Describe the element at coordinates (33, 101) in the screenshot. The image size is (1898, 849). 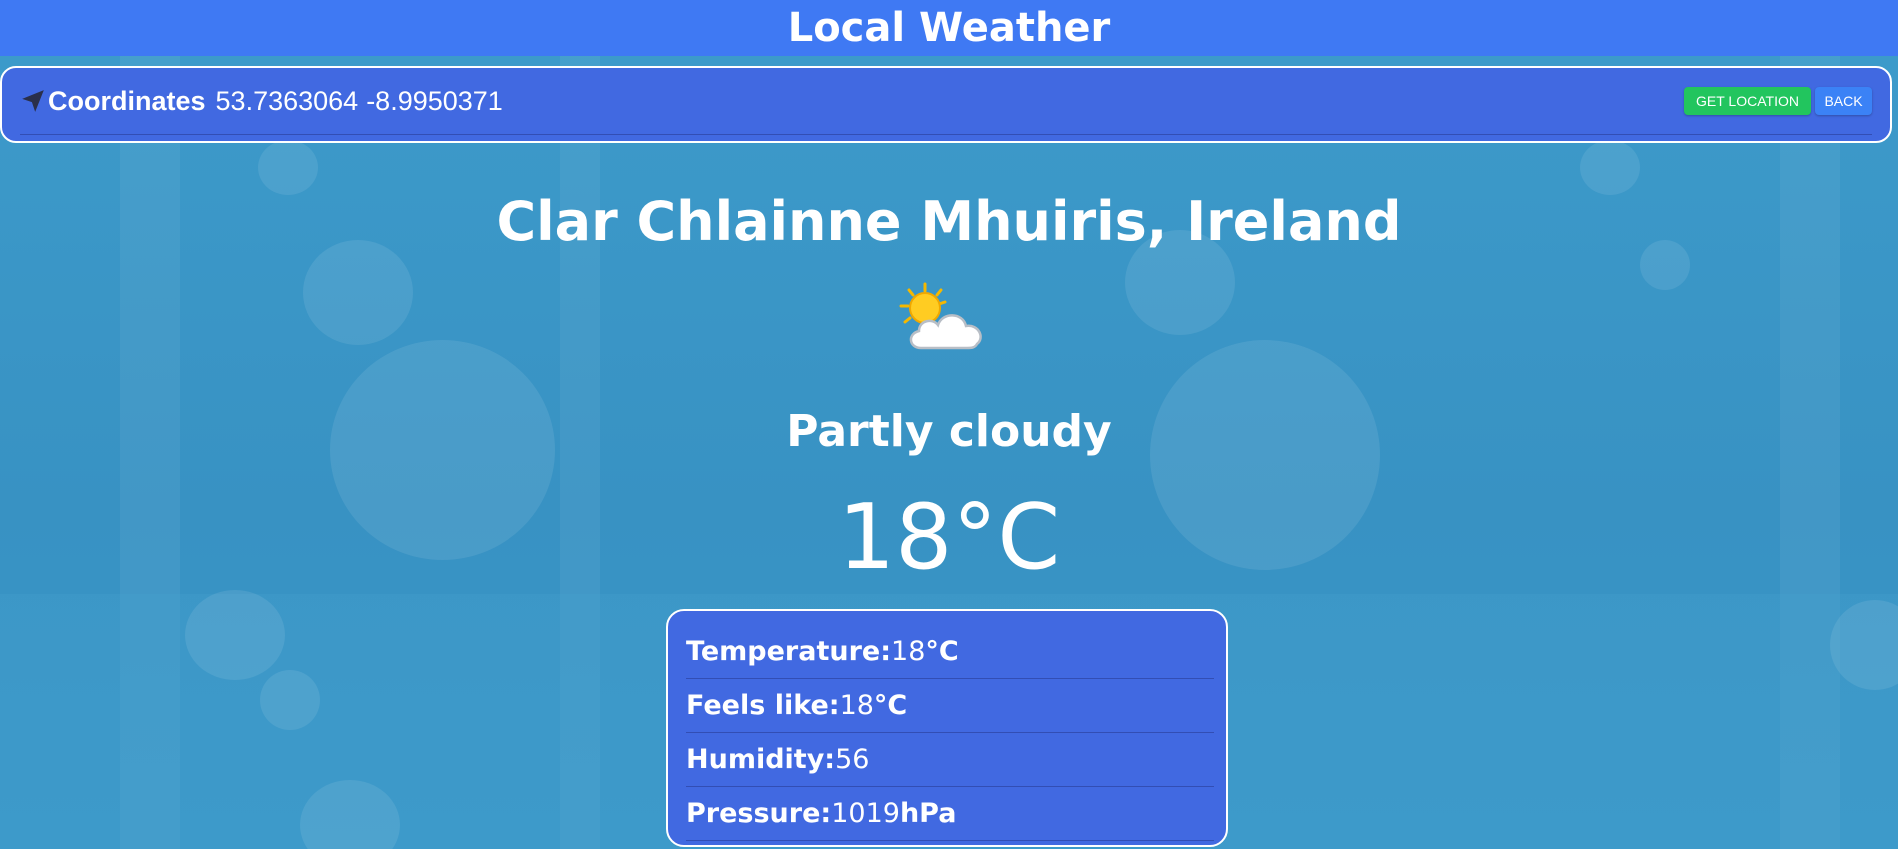
I see `location-arrow-icon` at that location.